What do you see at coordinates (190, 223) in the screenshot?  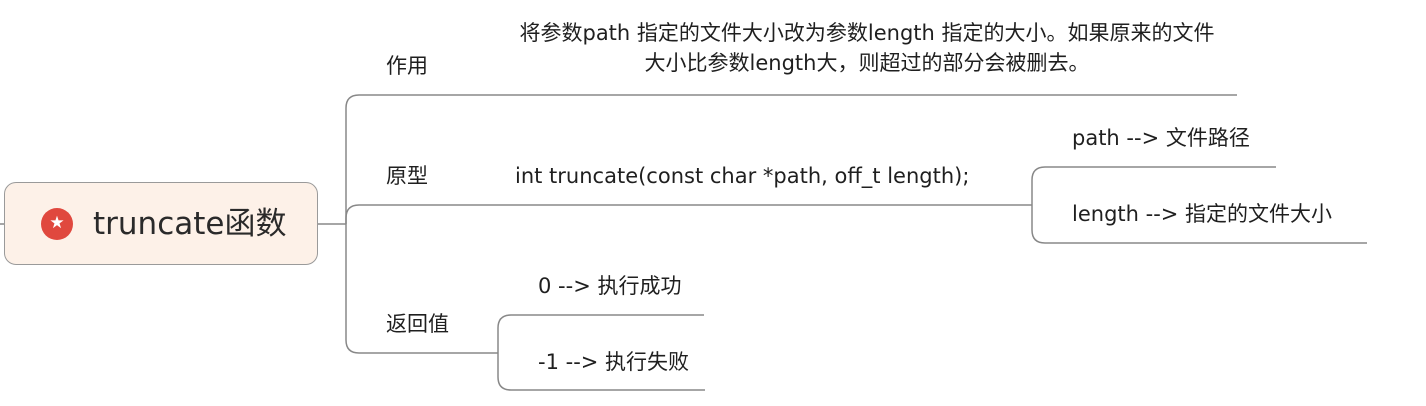 I see `root-topic-title: truncate函数` at bounding box center [190, 223].